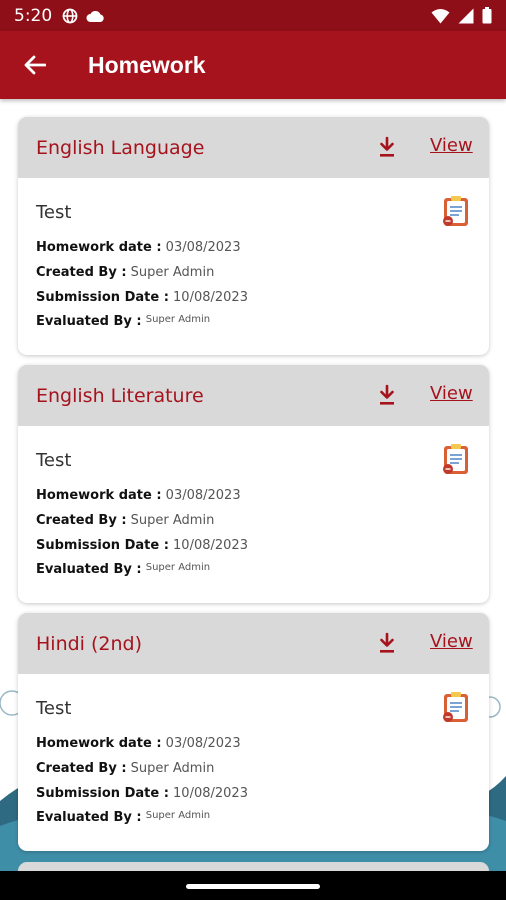  What do you see at coordinates (440, 15) in the screenshot?
I see `wifi-icon` at bounding box center [440, 15].